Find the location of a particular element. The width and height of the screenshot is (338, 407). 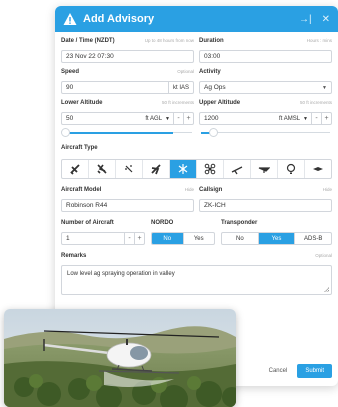

remarks-label: Remarks is located at coordinates (74, 256).